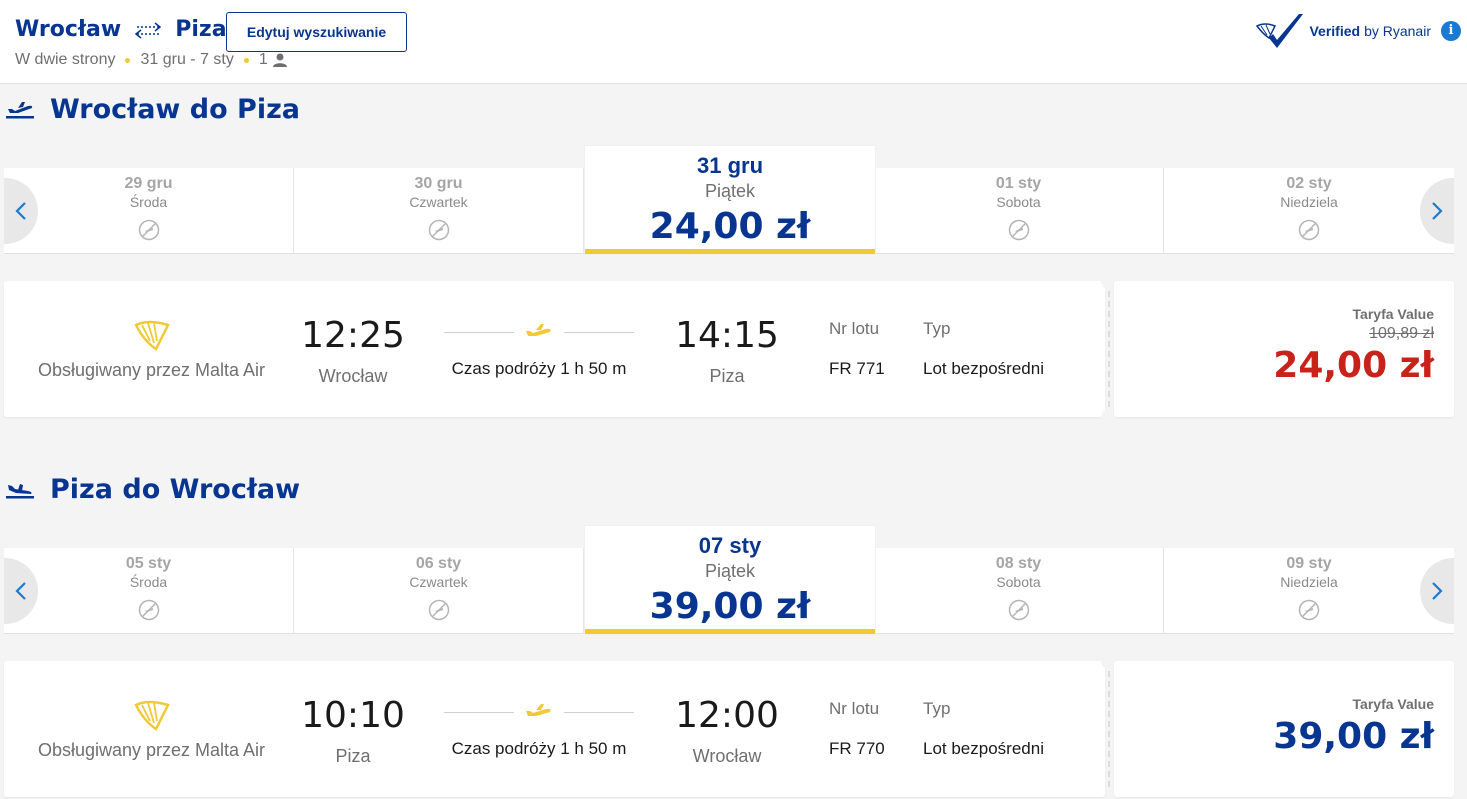  I want to click on plane-landing-icon, so click(20, 490).